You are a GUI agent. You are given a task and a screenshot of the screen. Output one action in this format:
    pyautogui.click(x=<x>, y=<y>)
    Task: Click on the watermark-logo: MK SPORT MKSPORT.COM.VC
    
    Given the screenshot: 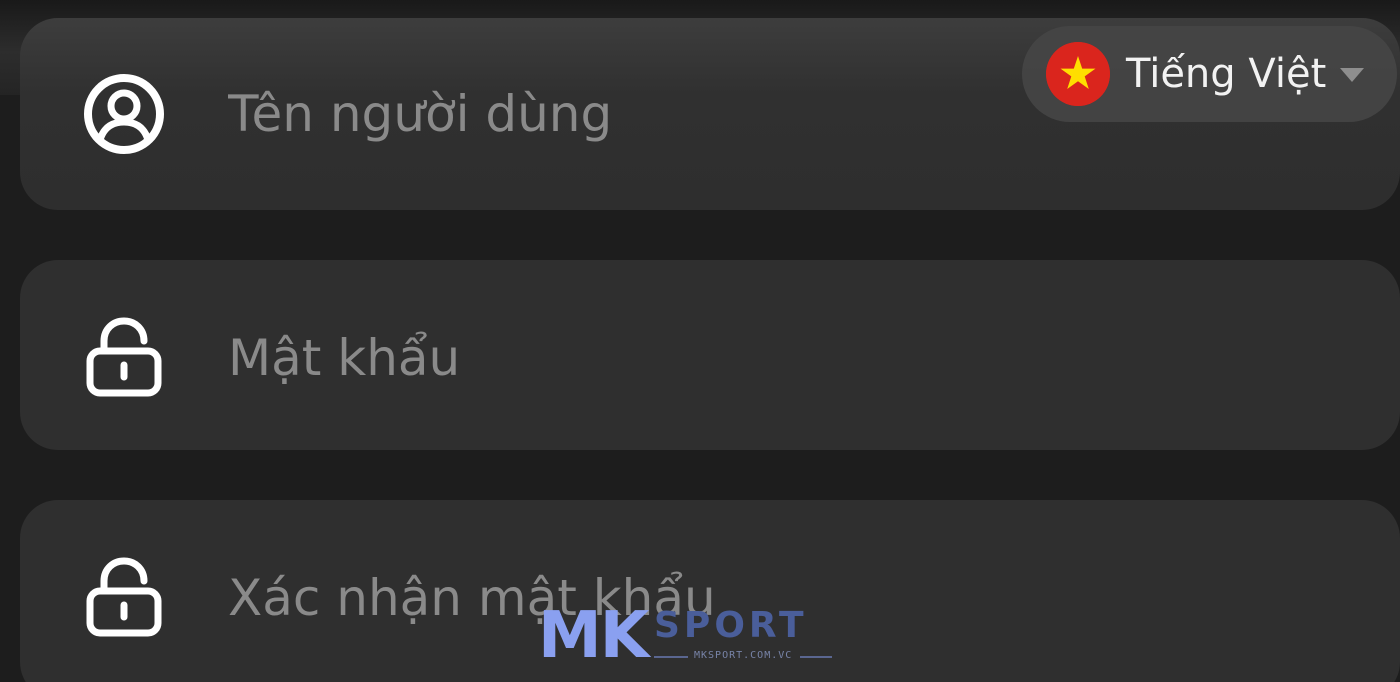 What is the action you would take?
    pyautogui.click(x=688, y=639)
    